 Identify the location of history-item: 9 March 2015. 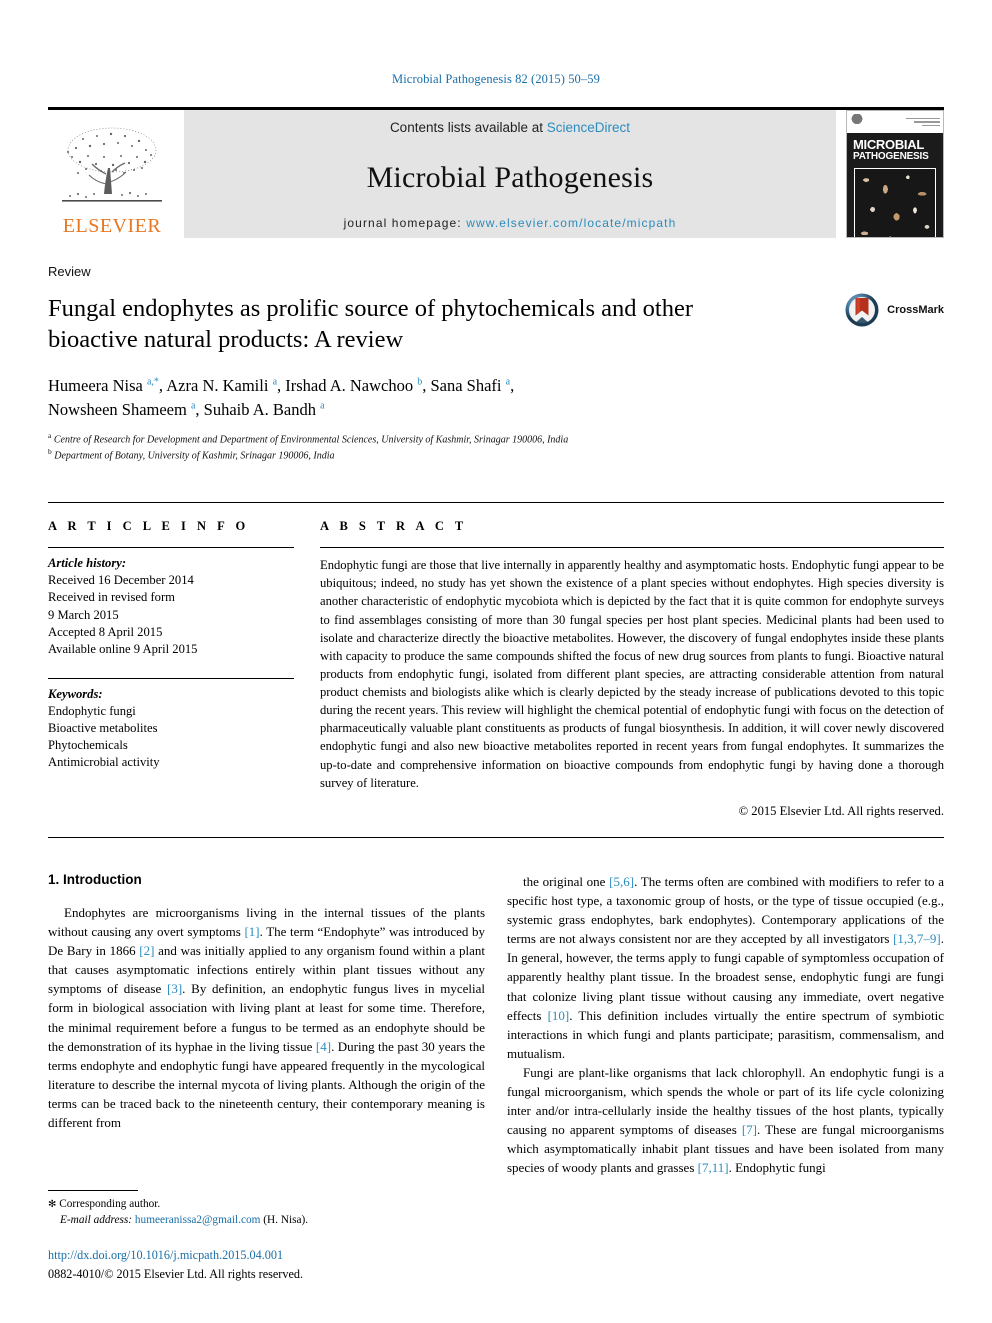
(83, 614).